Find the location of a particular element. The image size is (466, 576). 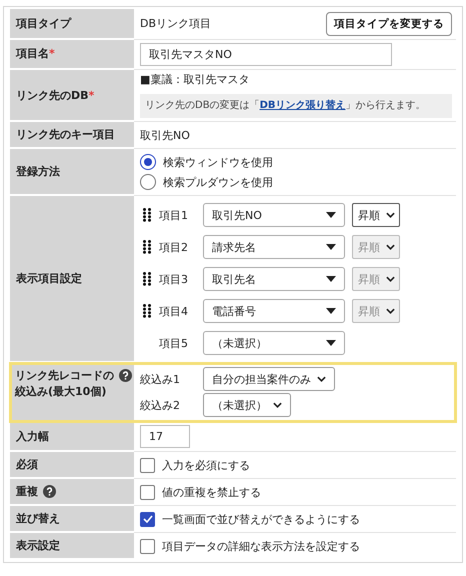

item-label: 項目4 is located at coordinates (174, 311).